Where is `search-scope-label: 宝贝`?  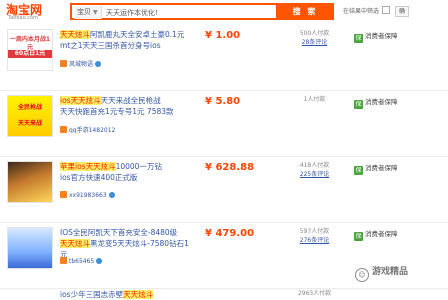
search-scope-label: 宝贝 is located at coordinates (84, 12).